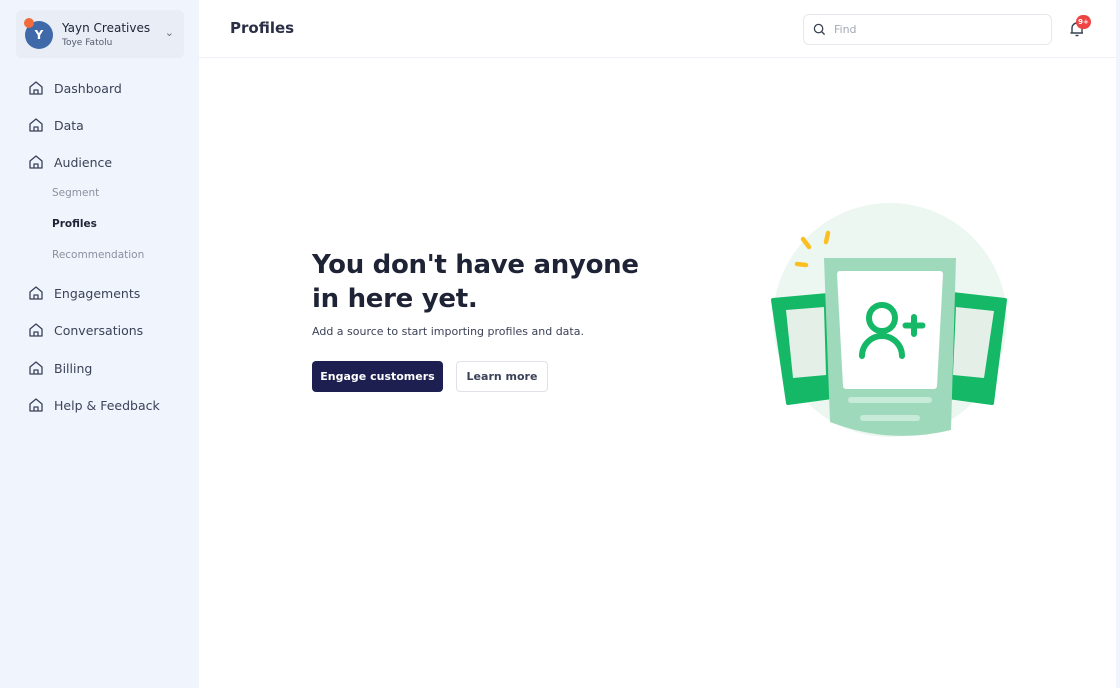 The height and width of the screenshot is (688, 1120). I want to click on header: Profiles 9+, so click(657, 29).